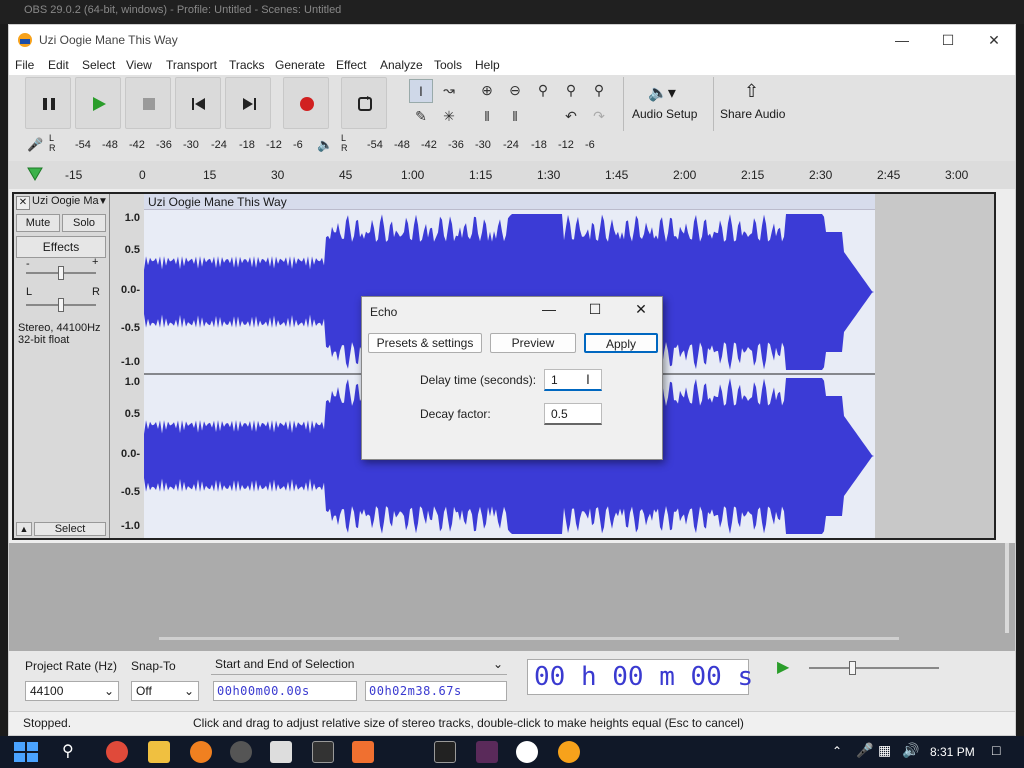 The image size is (1024, 768). Describe the element at coordinates (401, 65) in the screenshot. I see `menu-analyze: Analyze` at that location.